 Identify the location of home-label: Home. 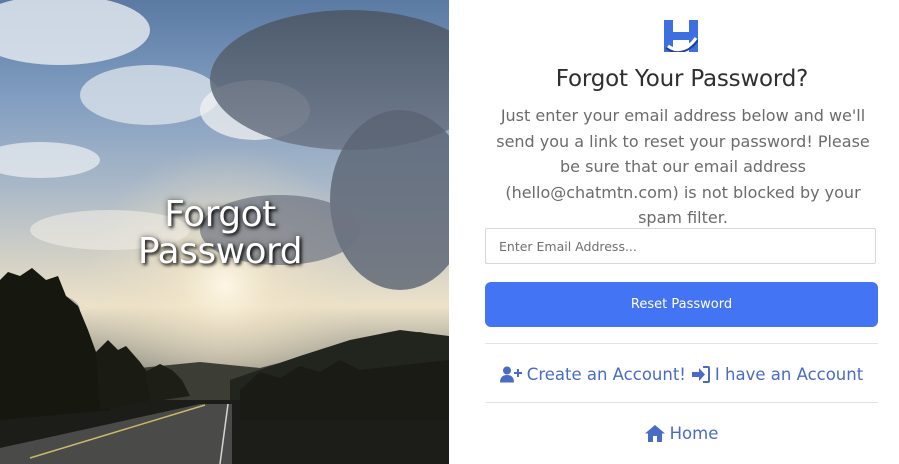
(694, 433).